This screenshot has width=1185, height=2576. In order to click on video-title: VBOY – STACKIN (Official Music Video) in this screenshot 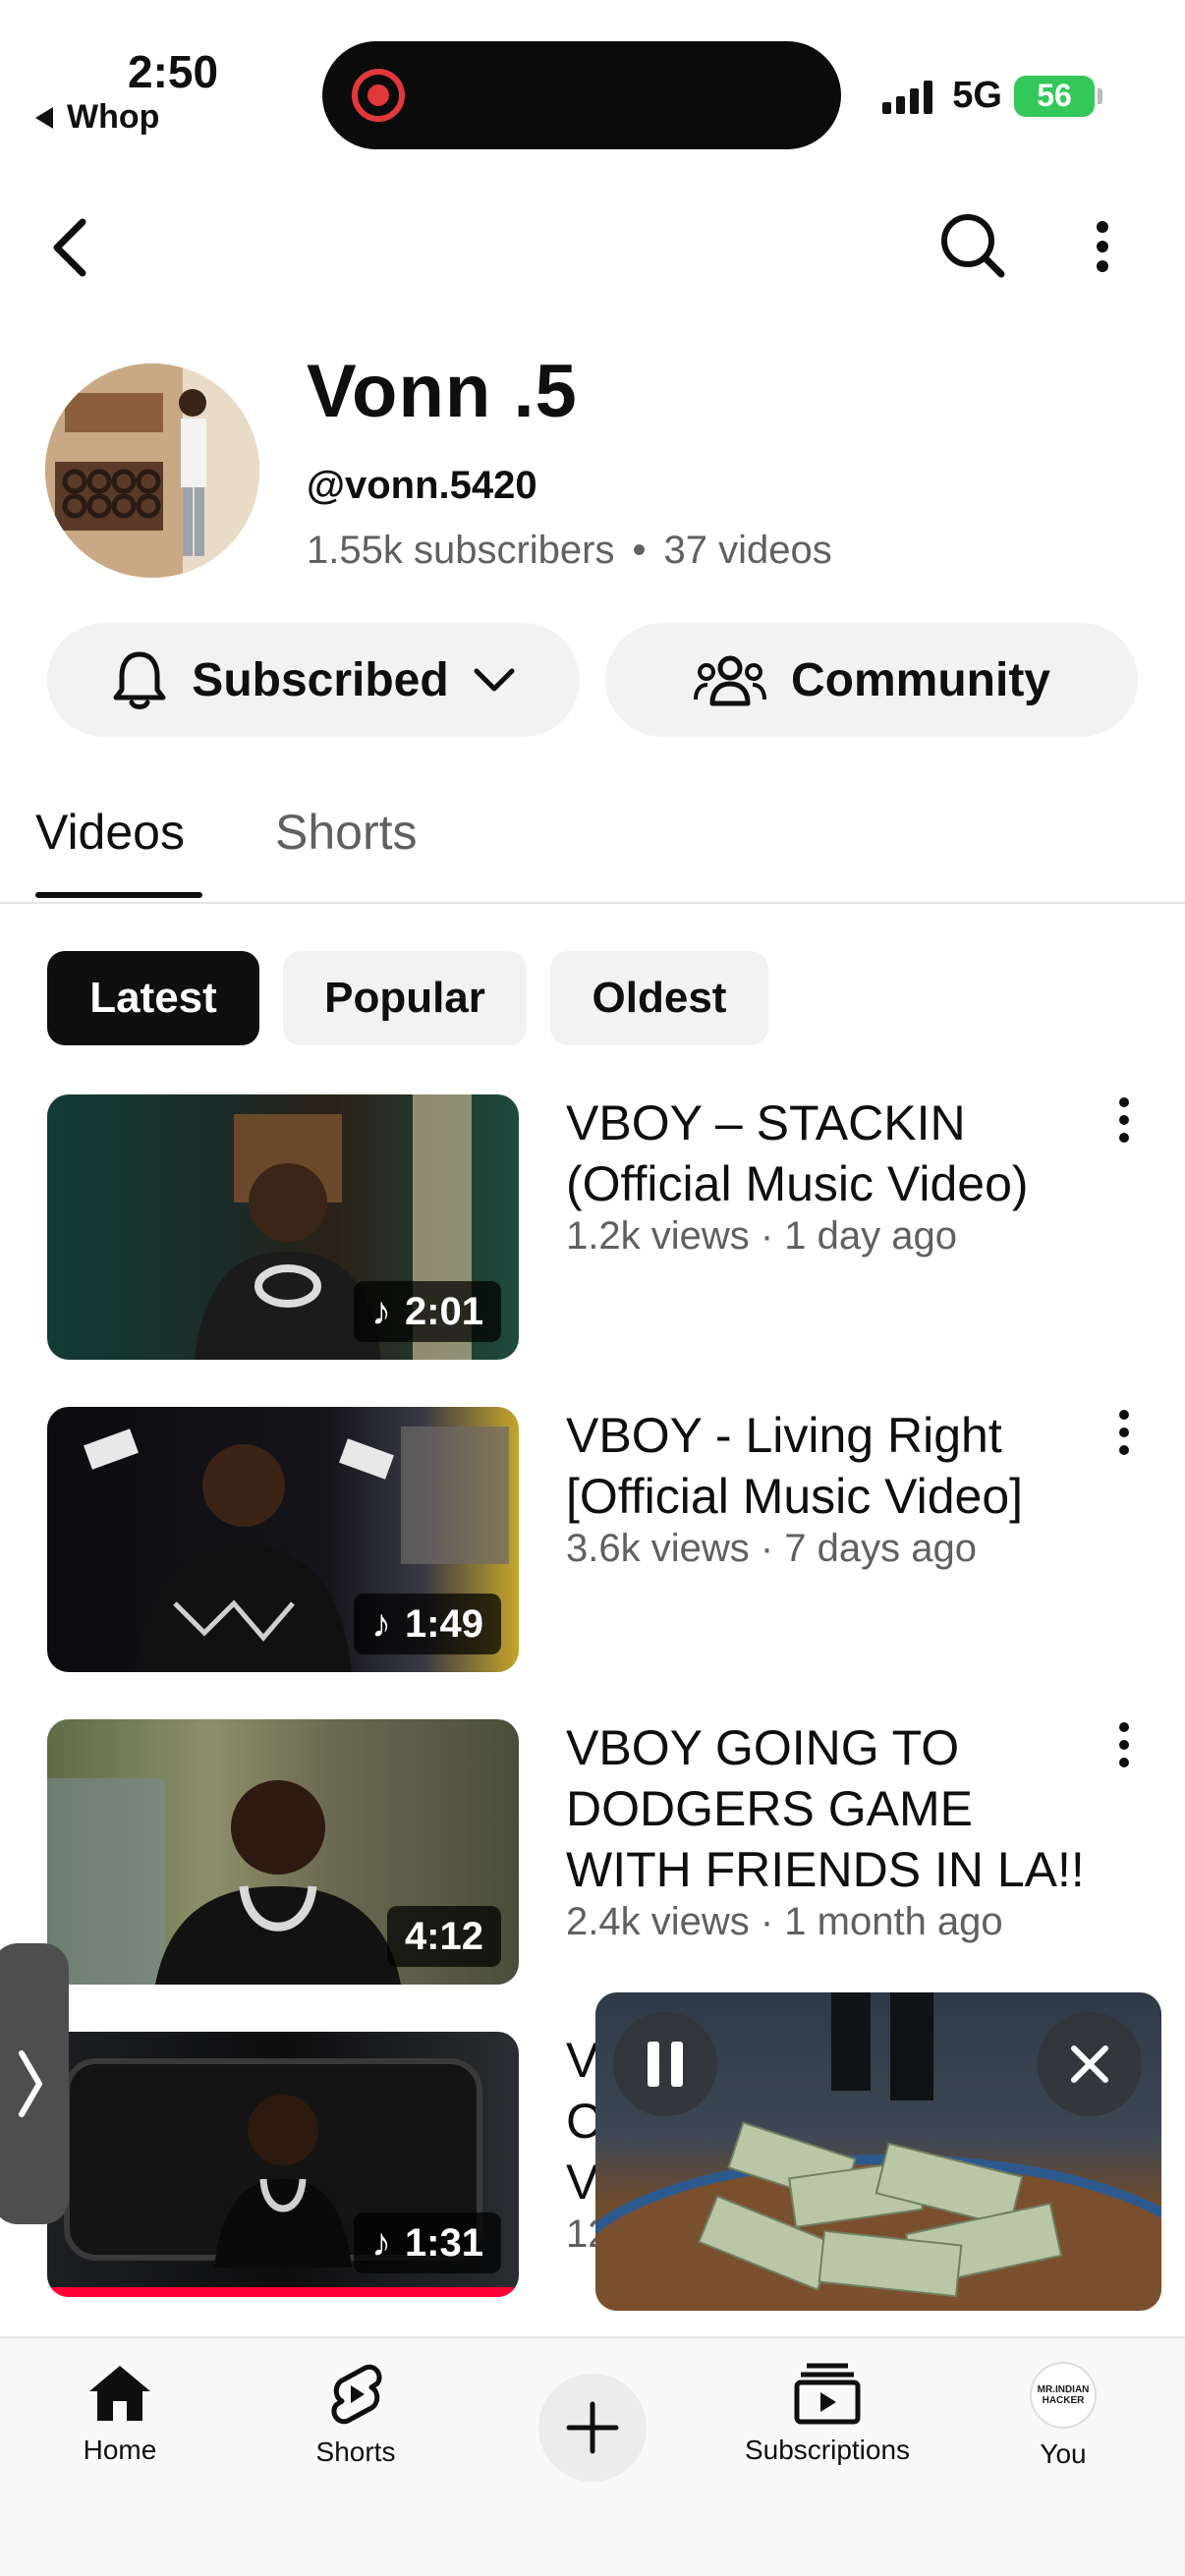, I will do `click(832, 1153)`.